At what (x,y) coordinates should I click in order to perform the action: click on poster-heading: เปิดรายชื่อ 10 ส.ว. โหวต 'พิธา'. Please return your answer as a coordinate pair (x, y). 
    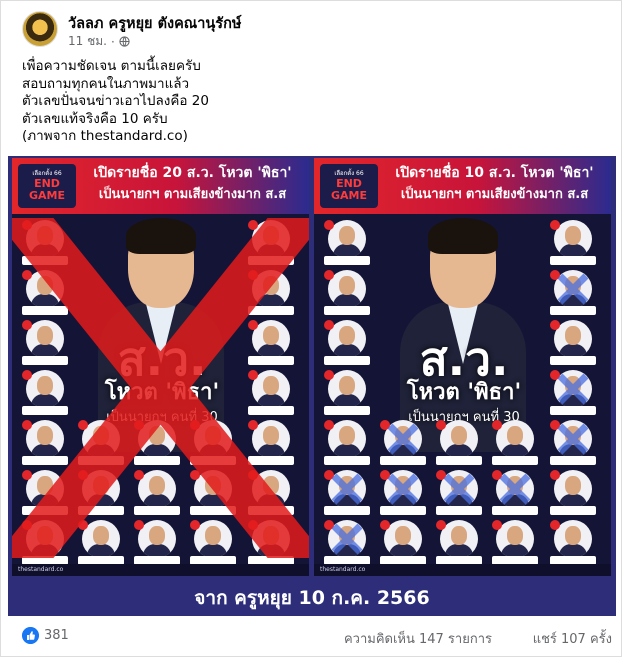
    Looking at the image, I should click on (494, 173).